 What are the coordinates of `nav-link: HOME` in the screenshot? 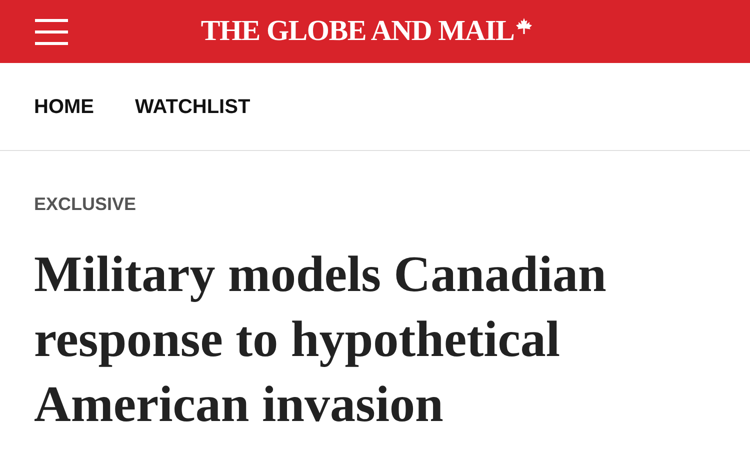 It's located at (64, 107).